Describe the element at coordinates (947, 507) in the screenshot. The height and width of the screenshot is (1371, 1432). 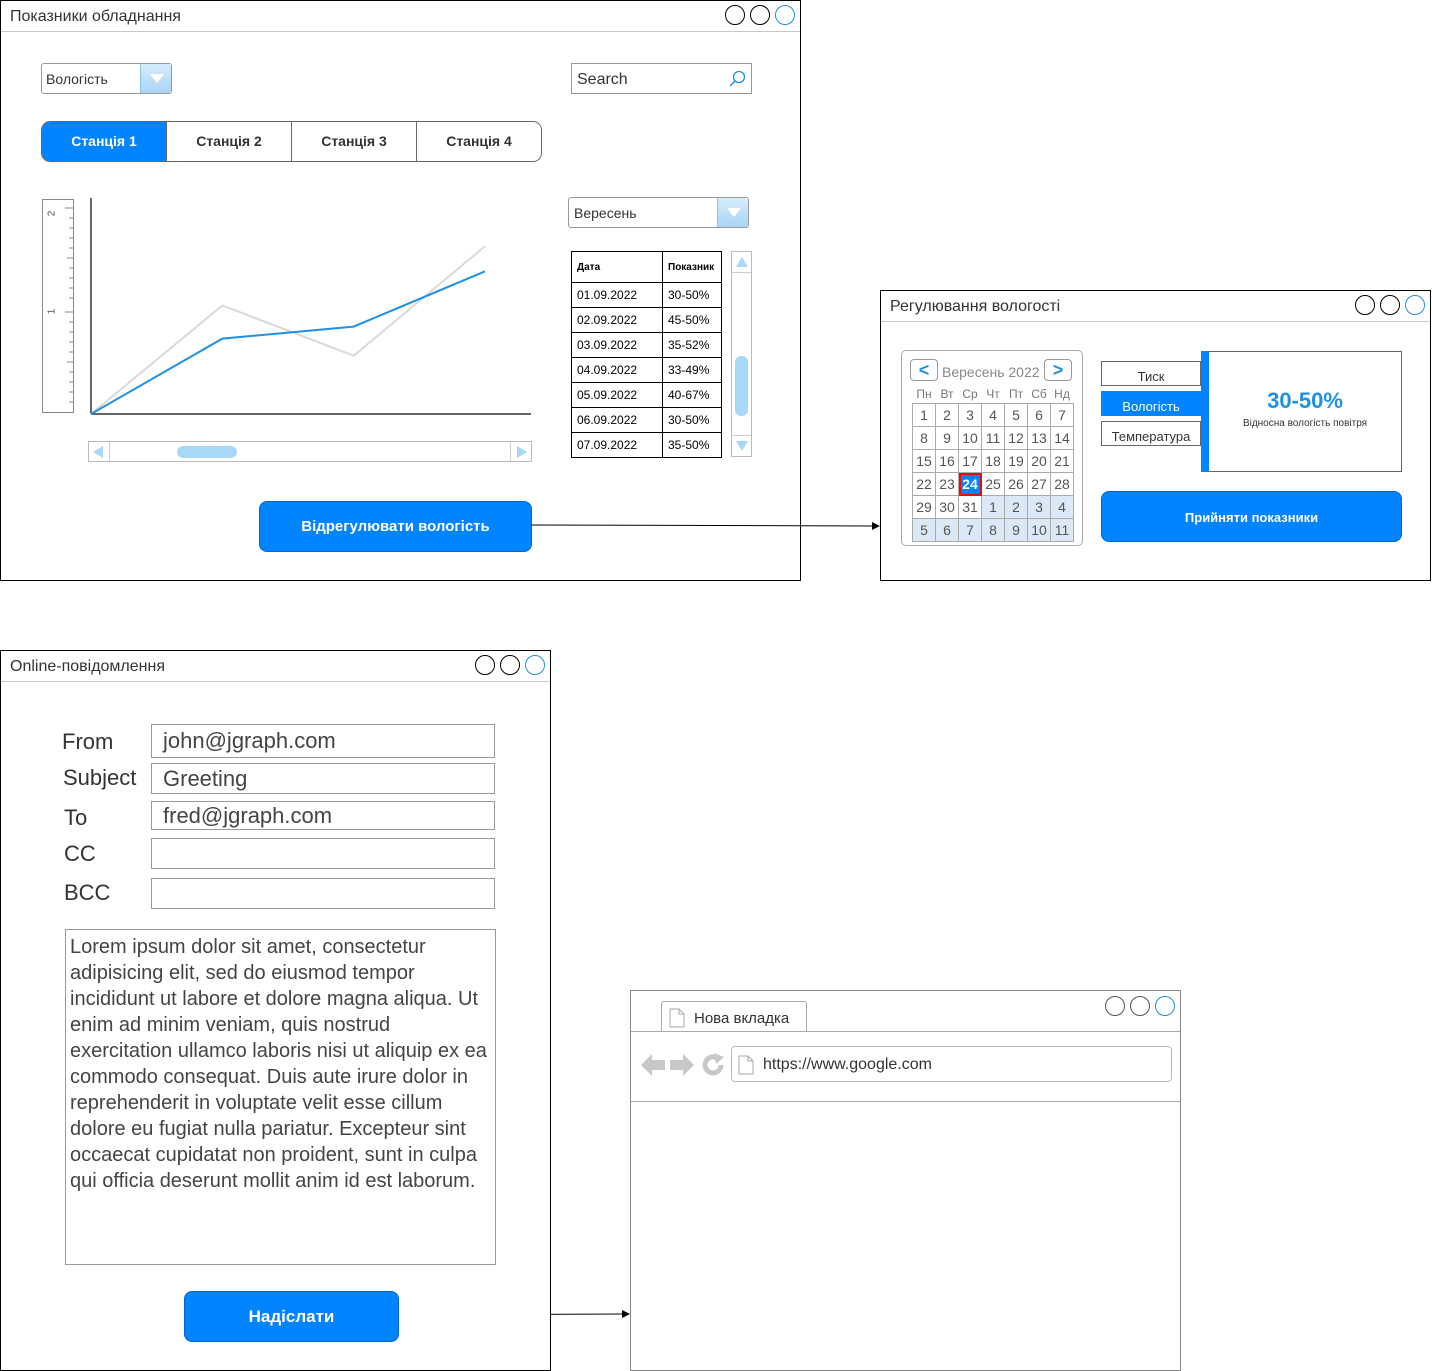
I see `calendar-day: 30` at that location.